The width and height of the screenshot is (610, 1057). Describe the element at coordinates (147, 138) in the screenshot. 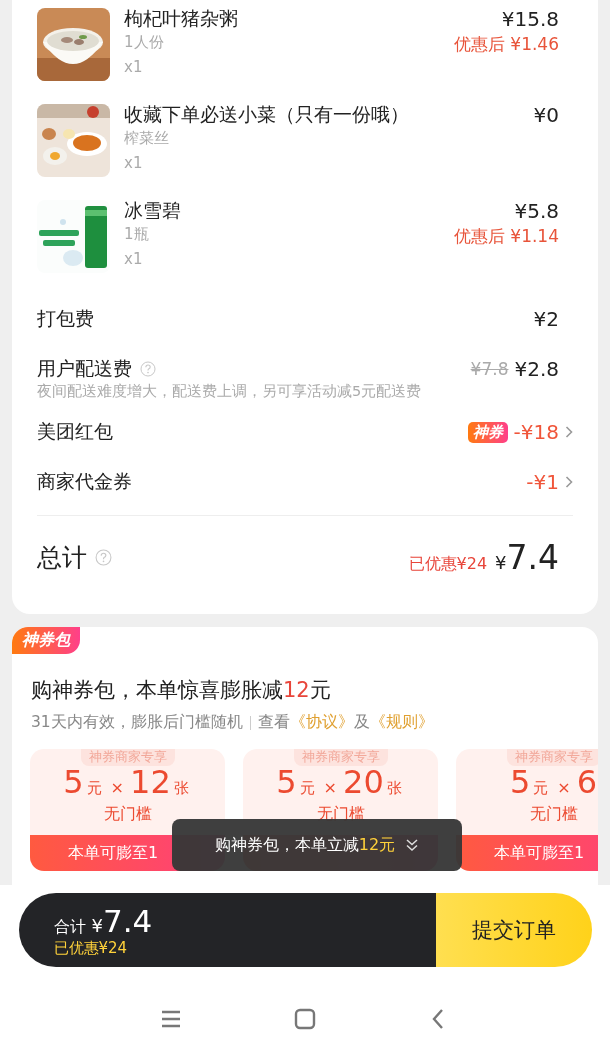

I see `item-spec: 榨菜丝` at that location.